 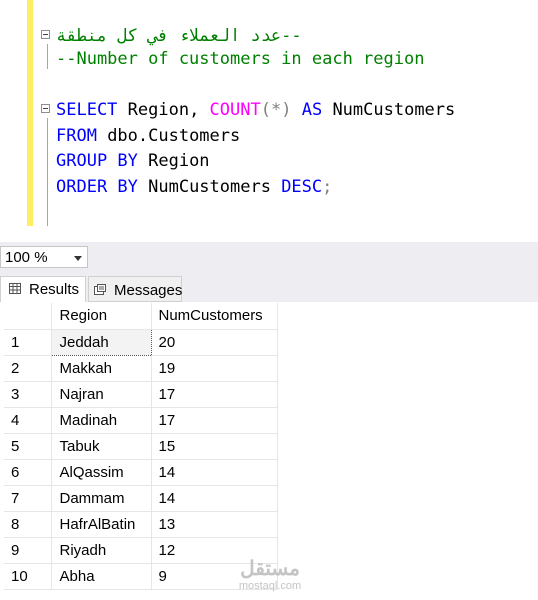 I want to click on cell-region: Najran, so click(x=101, y=394).